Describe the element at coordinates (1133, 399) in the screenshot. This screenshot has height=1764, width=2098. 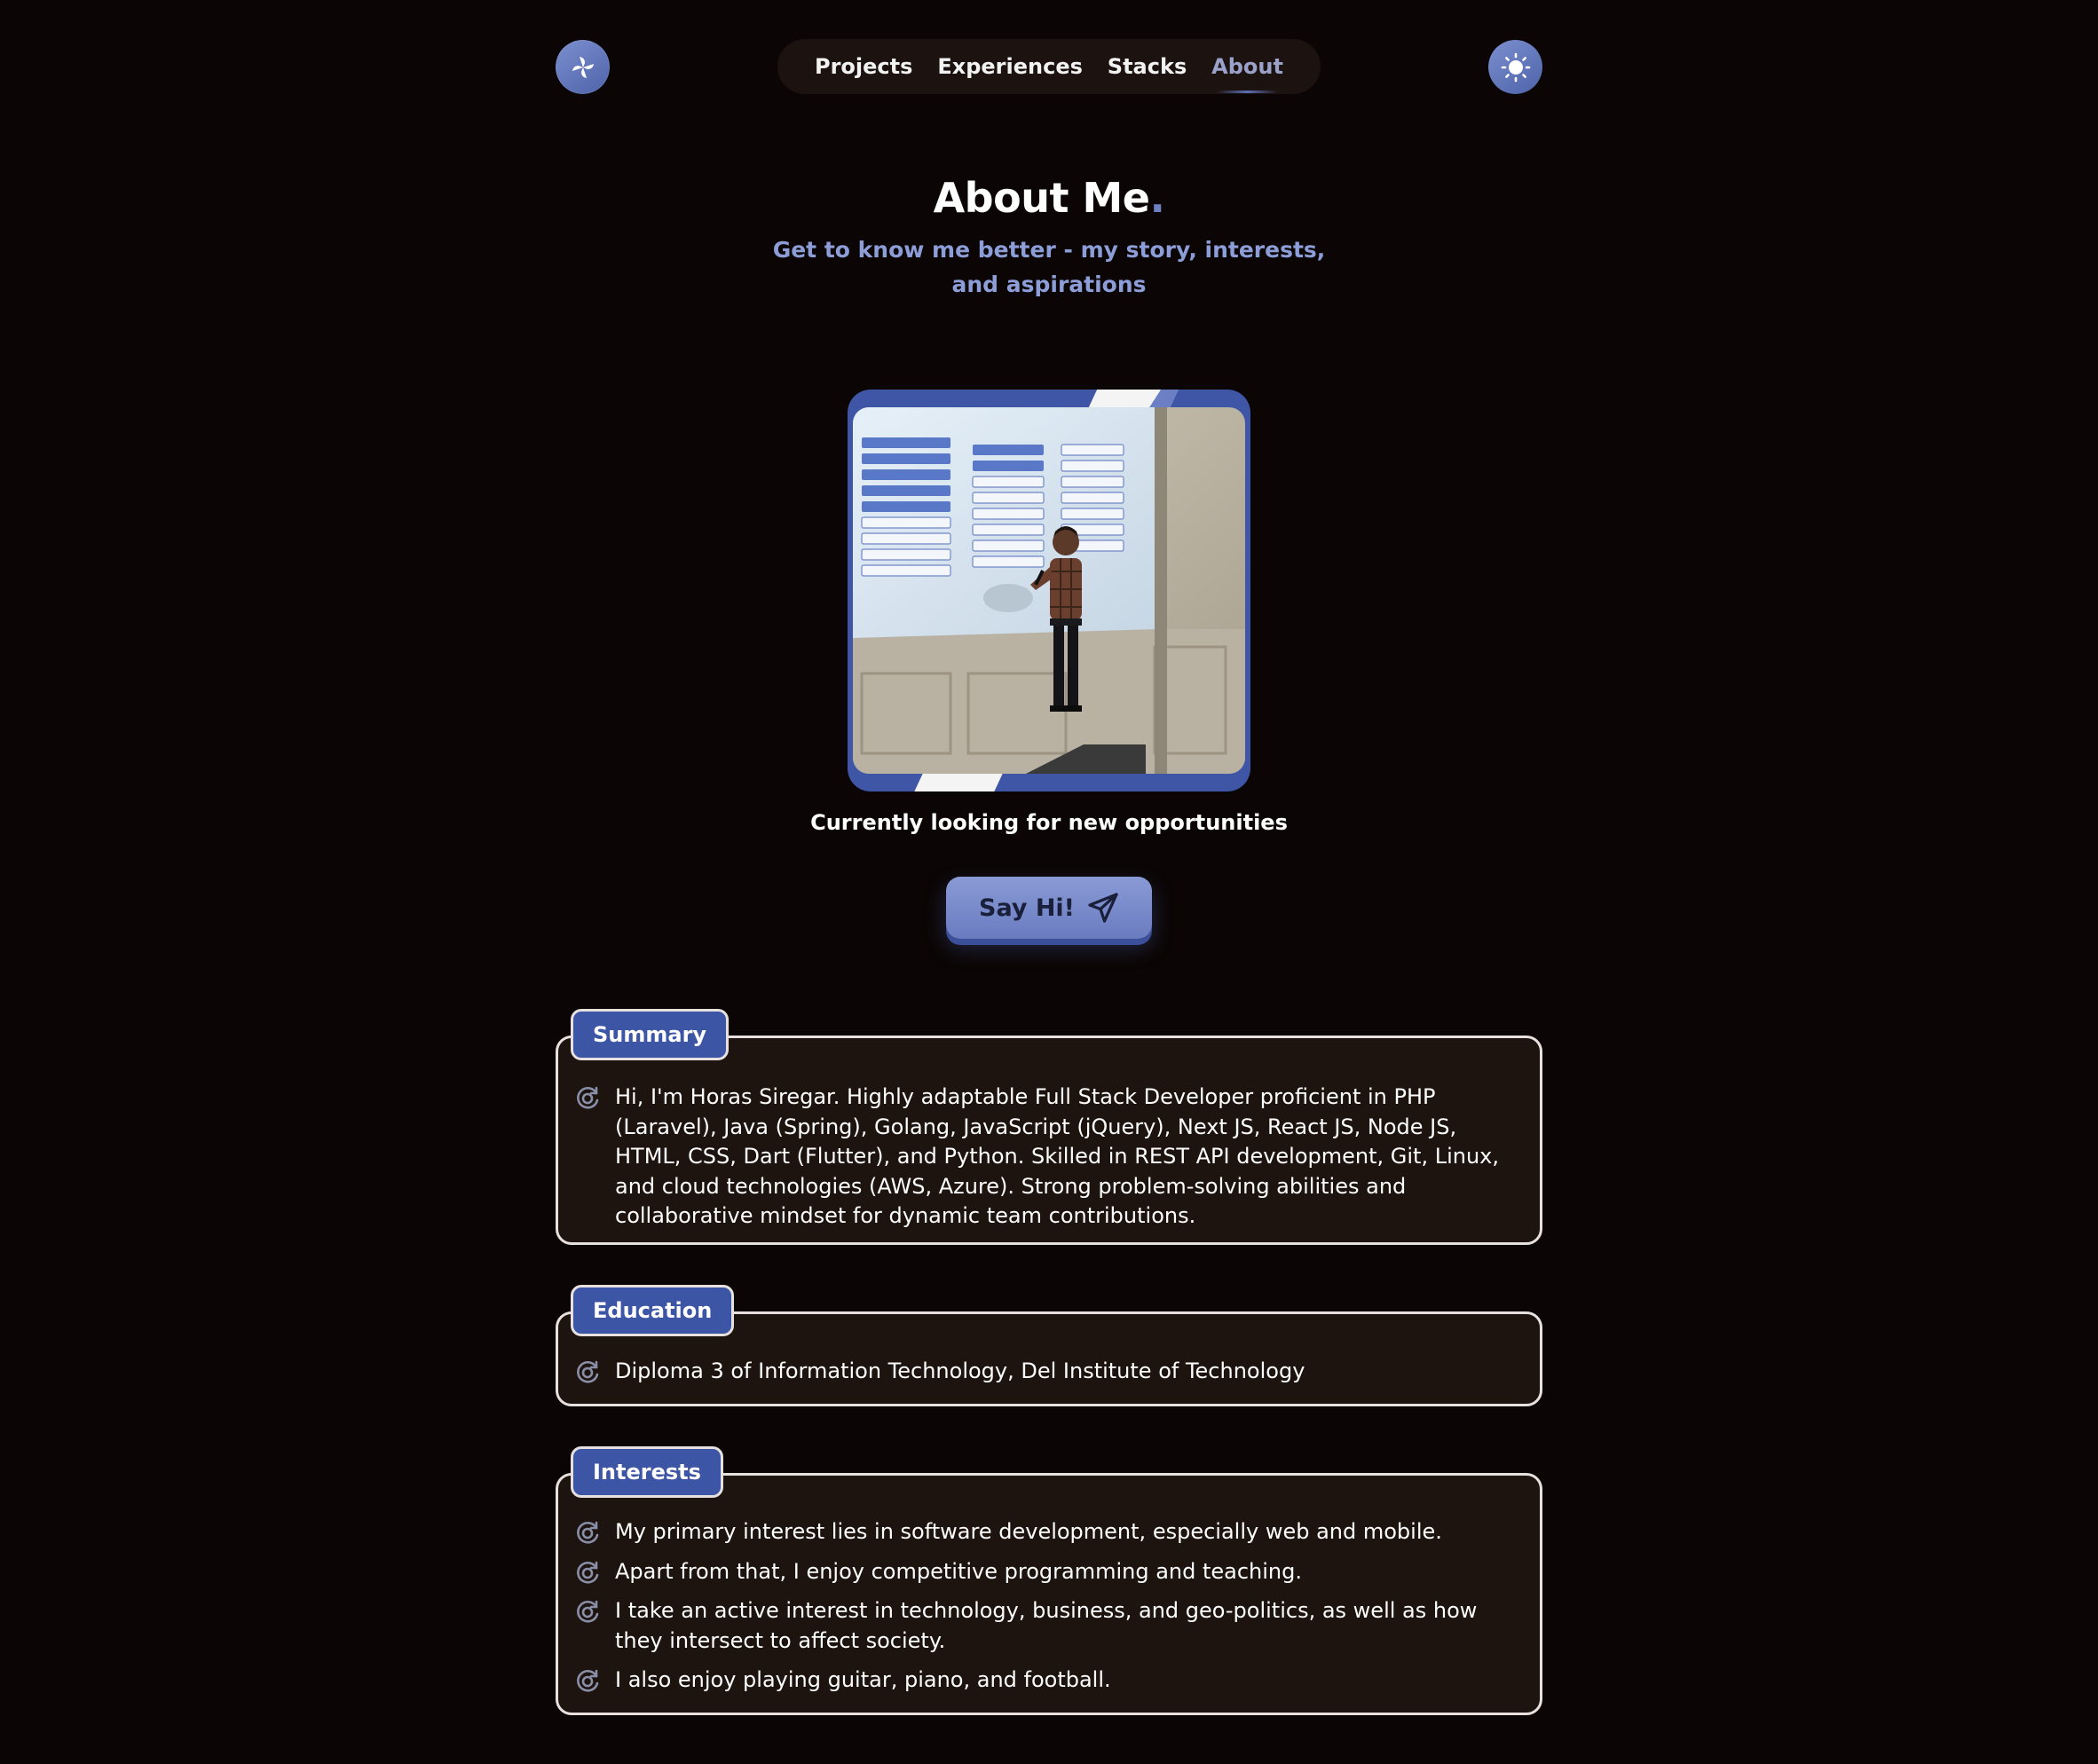
I see `frame-accent-top` at that location.